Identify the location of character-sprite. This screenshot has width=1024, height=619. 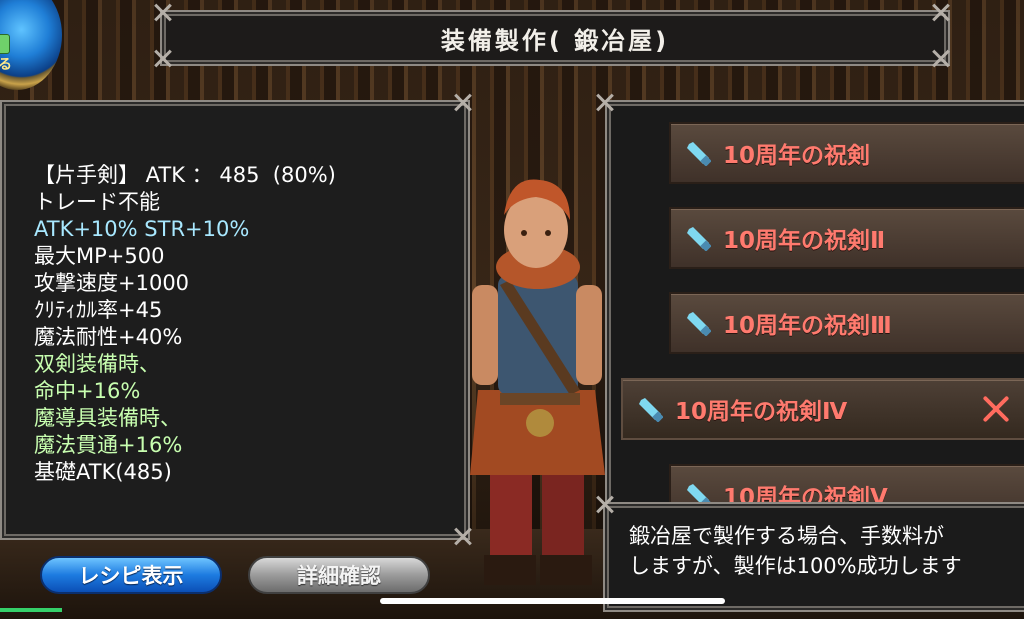
(537, 382).